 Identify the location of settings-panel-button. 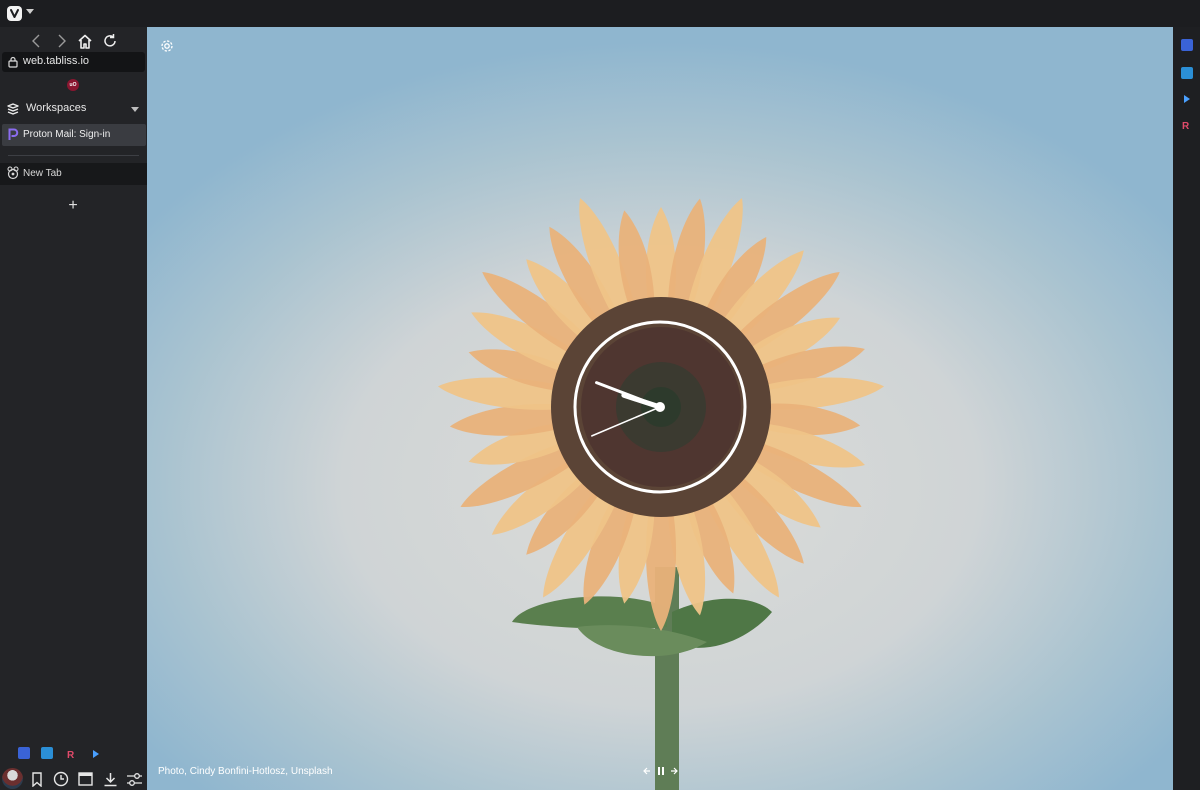
(134, 779).